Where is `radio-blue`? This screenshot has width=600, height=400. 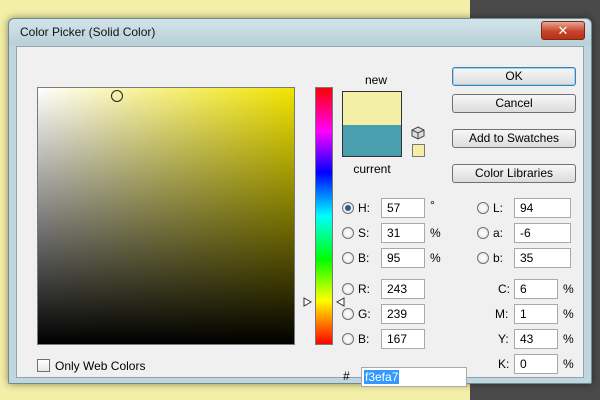 radio-blue is located at coordinates (348, 339).